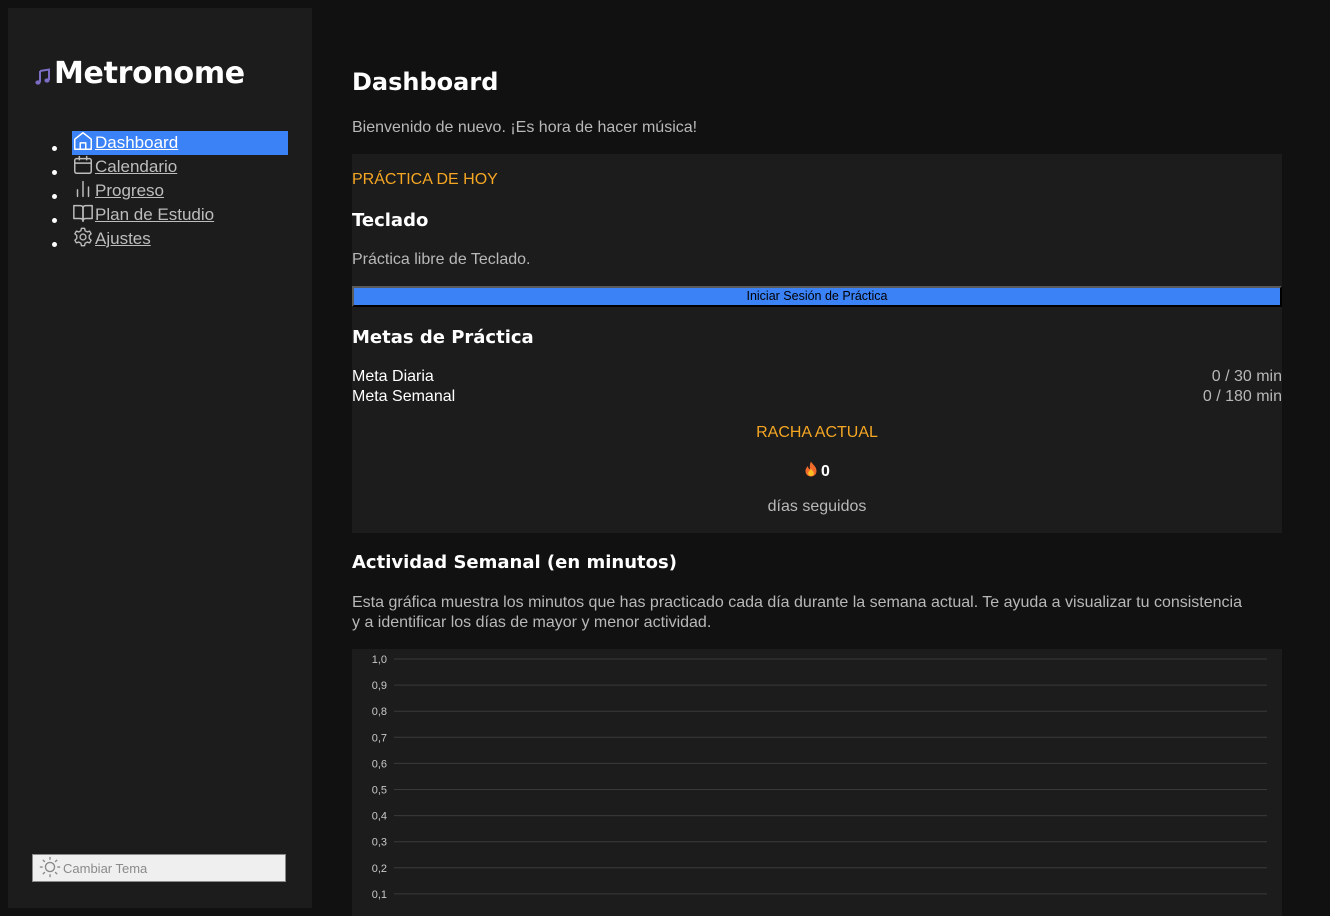 The height and width of the screenshot is (916, 1330). I want to click on theme-toggle-button: Cambiar Tema, so click(159, 868).